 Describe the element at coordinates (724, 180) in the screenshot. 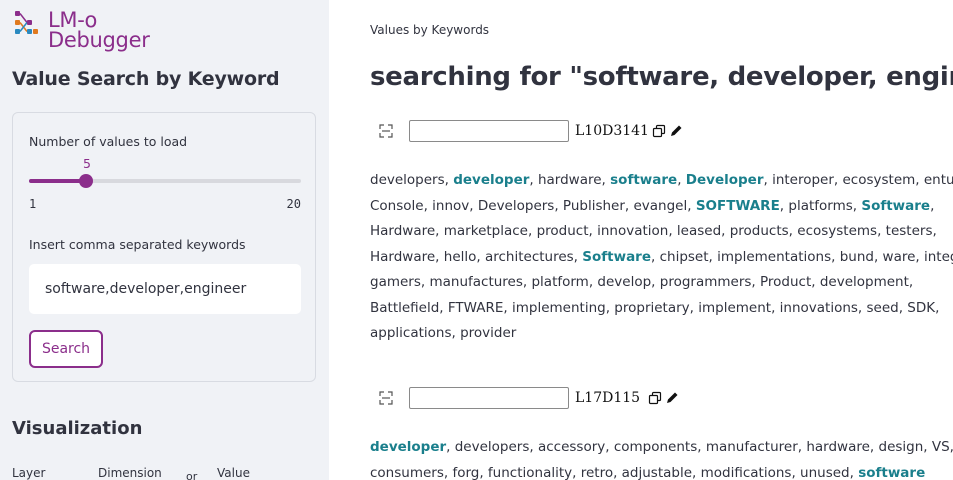

I see `keyword-match: Developer` at that location.